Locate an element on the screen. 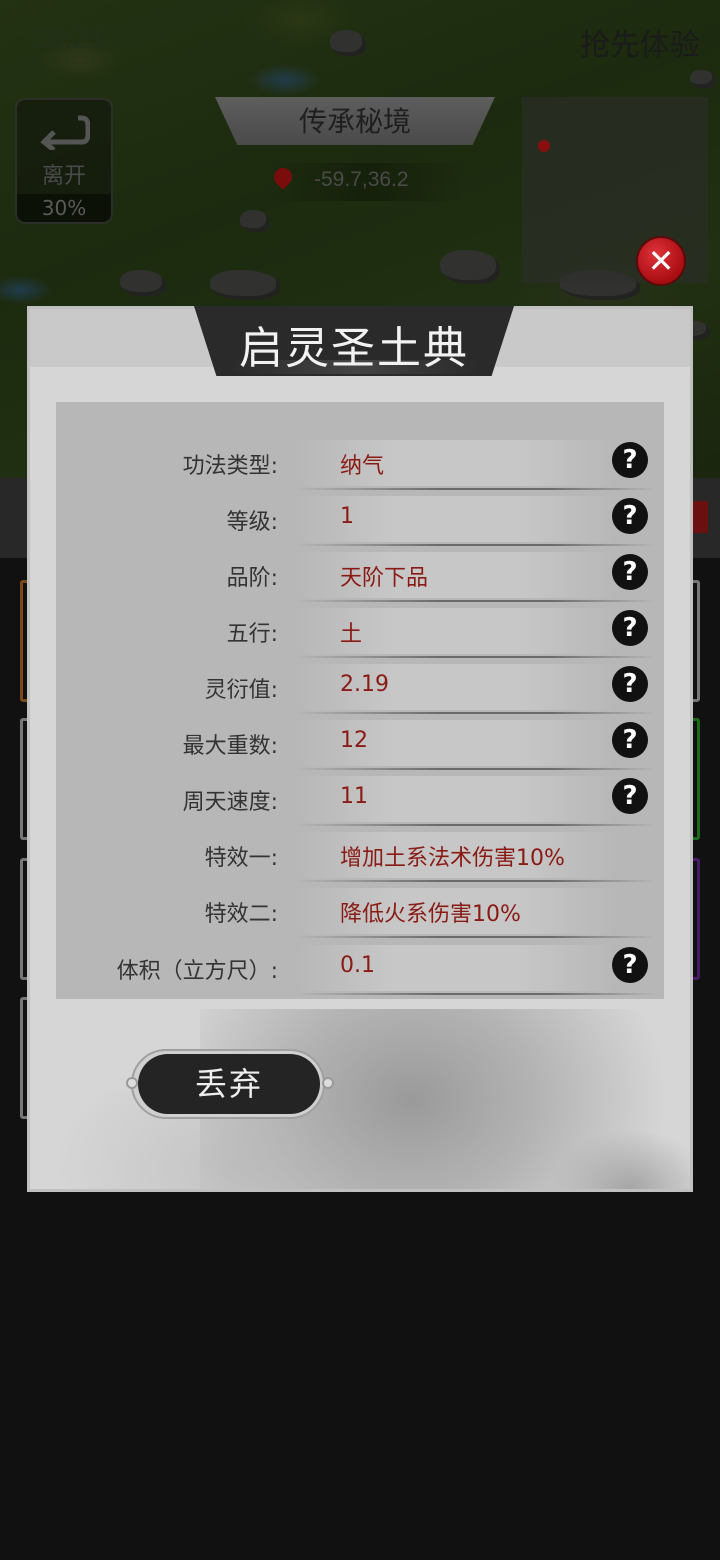  attr-value: 增加土系法术伤害10% is located at coordinates (452, 858).